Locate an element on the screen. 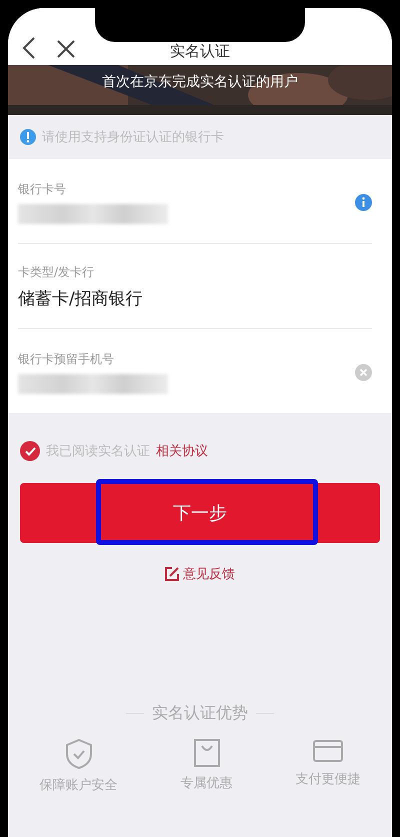  feedback-link: 意见反馈 is located at coordinates (200, 574).